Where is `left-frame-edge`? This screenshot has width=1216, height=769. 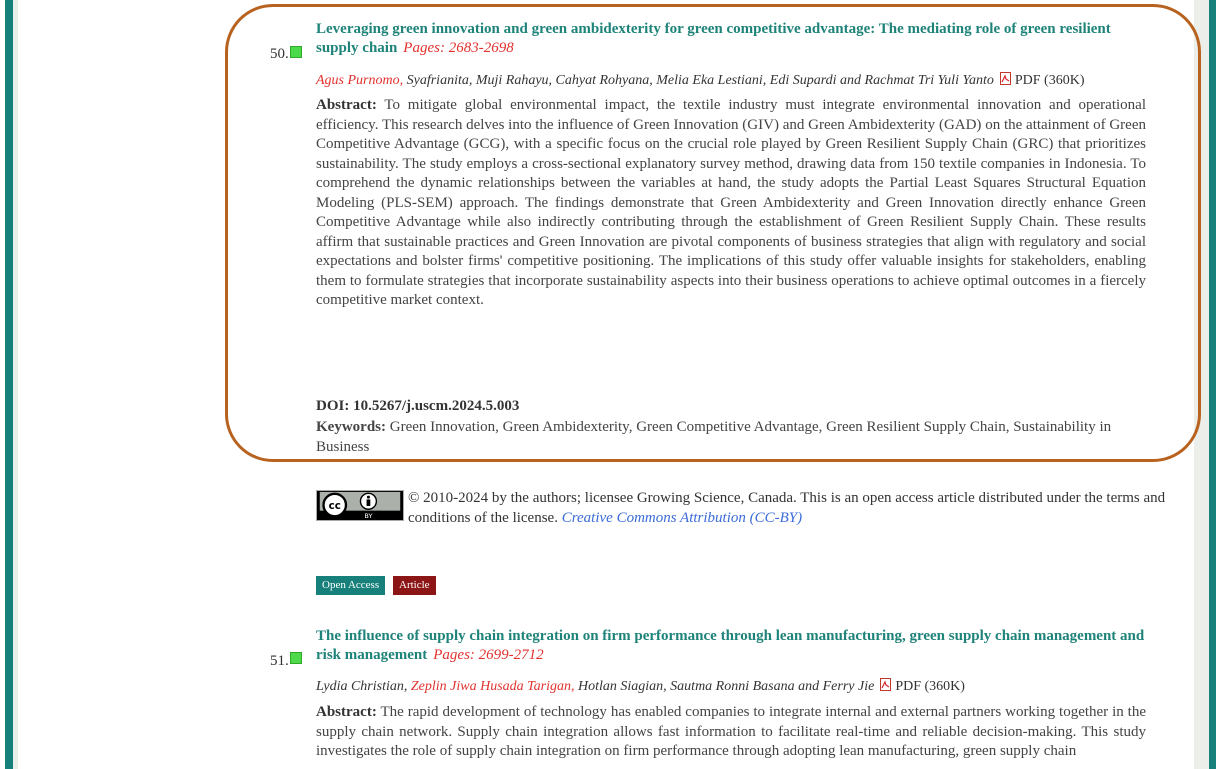 left-frame-edge is located at coordinates (15, 384).